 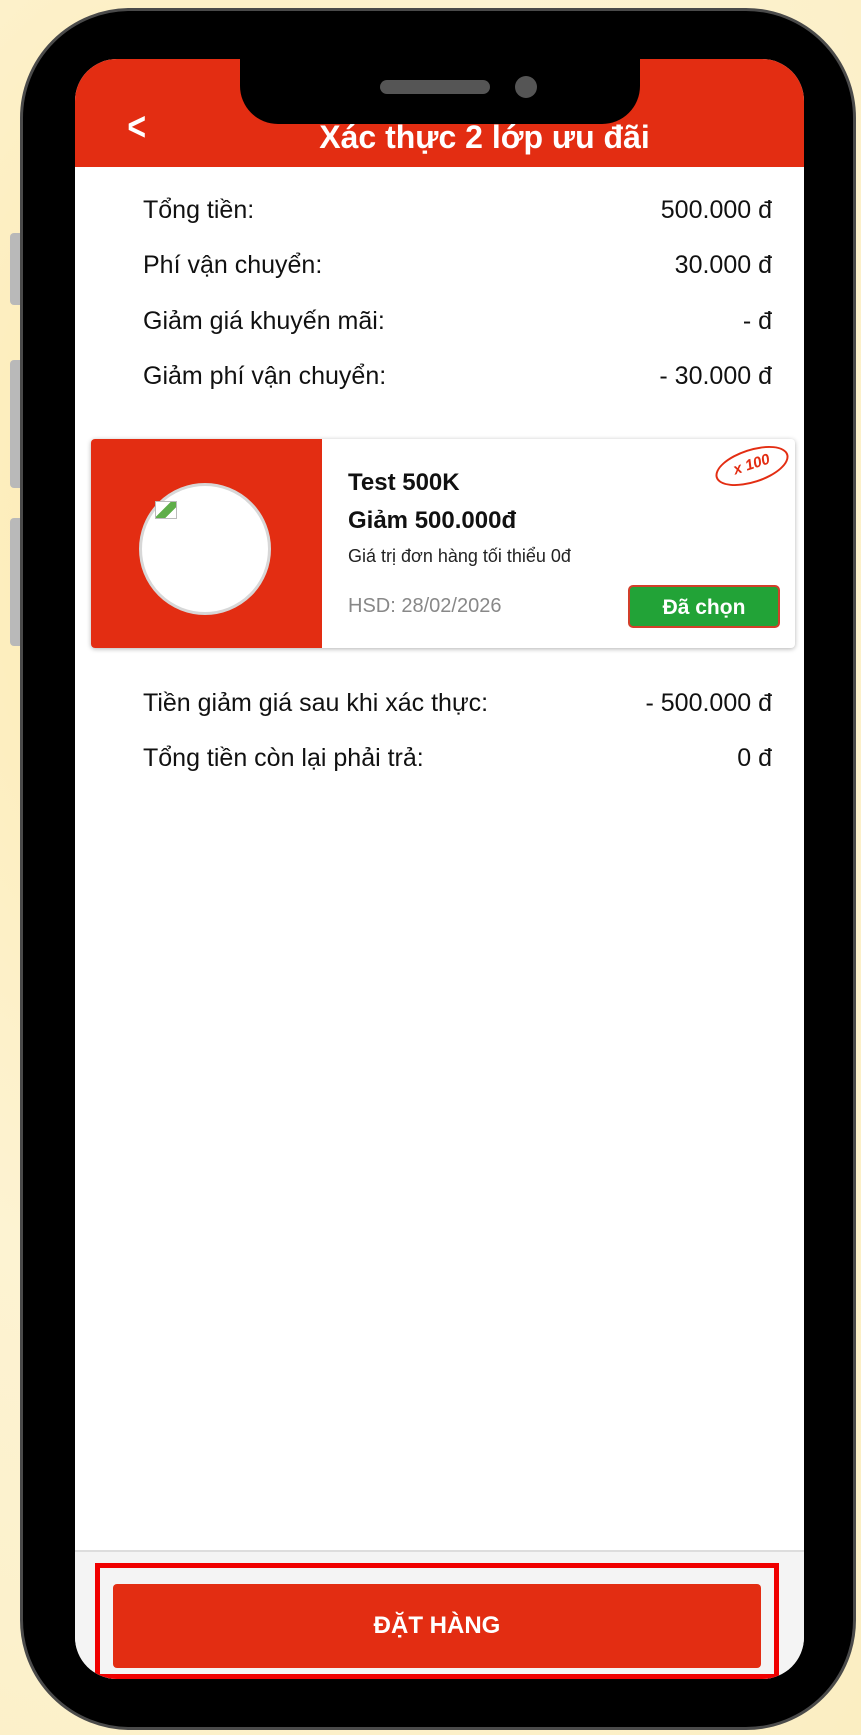 I want to click on summary-value: - 30.000 đ, so click(x=715, y=375).